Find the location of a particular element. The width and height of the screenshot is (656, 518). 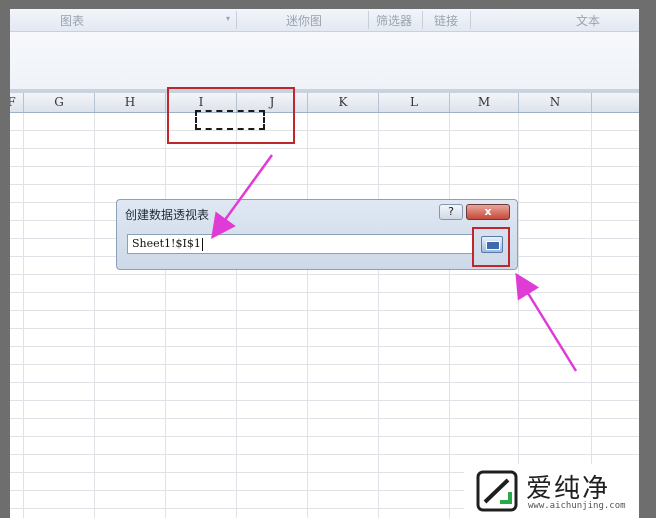

watermark: 爱纯净 www.aichunjing.com is located at coordinates (551, 491).